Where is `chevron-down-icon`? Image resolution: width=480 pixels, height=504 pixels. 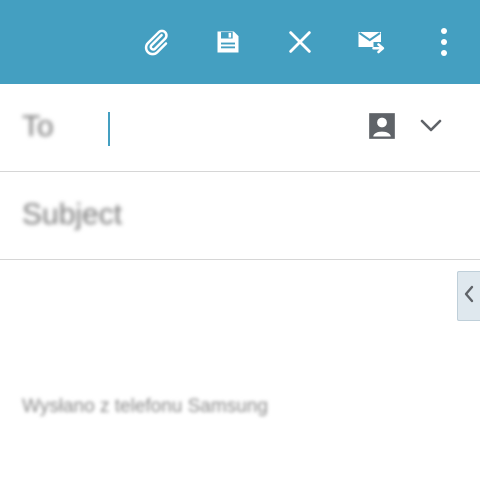 chevron-down-icon is located at coordinates (431, 128).